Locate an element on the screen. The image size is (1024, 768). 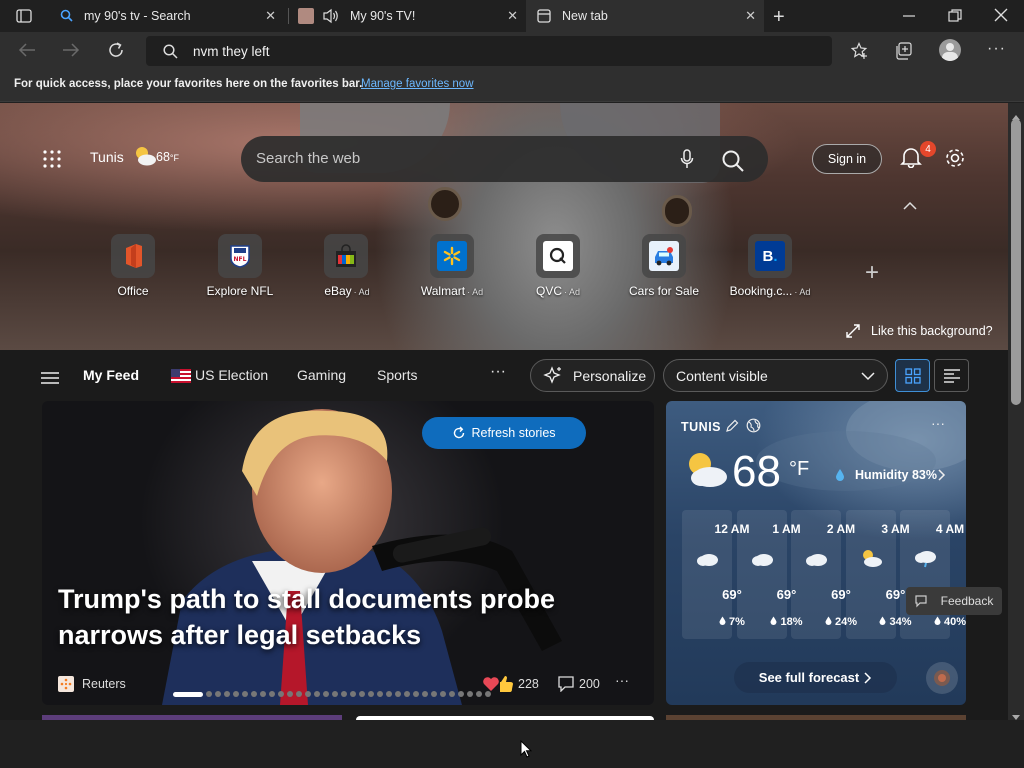
gear-icon is located at coordinates (955, 160).